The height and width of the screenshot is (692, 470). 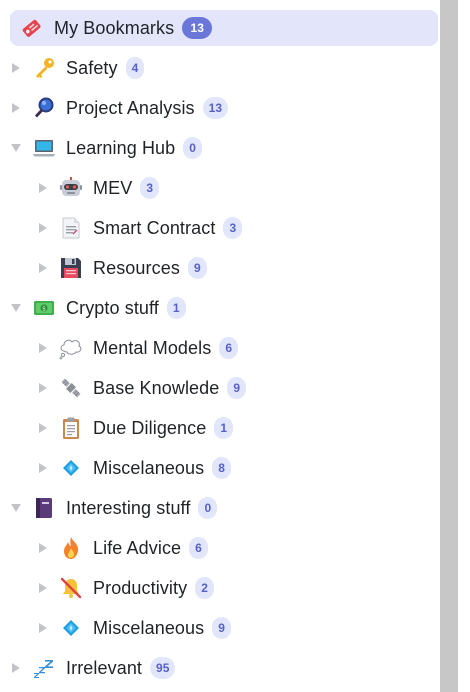 What do you see at coordinates (130, 107) in the screenshot?
I see `tree-item-label: Project Analysis` at bounding box center [130, 107].